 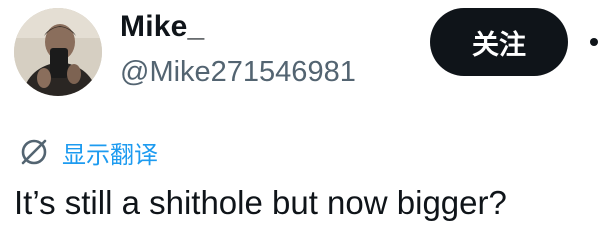 What do you see at coordinates (499, 42) in the screenshot?
I see `follow-button: 关注` at bounding box center [499, 42].